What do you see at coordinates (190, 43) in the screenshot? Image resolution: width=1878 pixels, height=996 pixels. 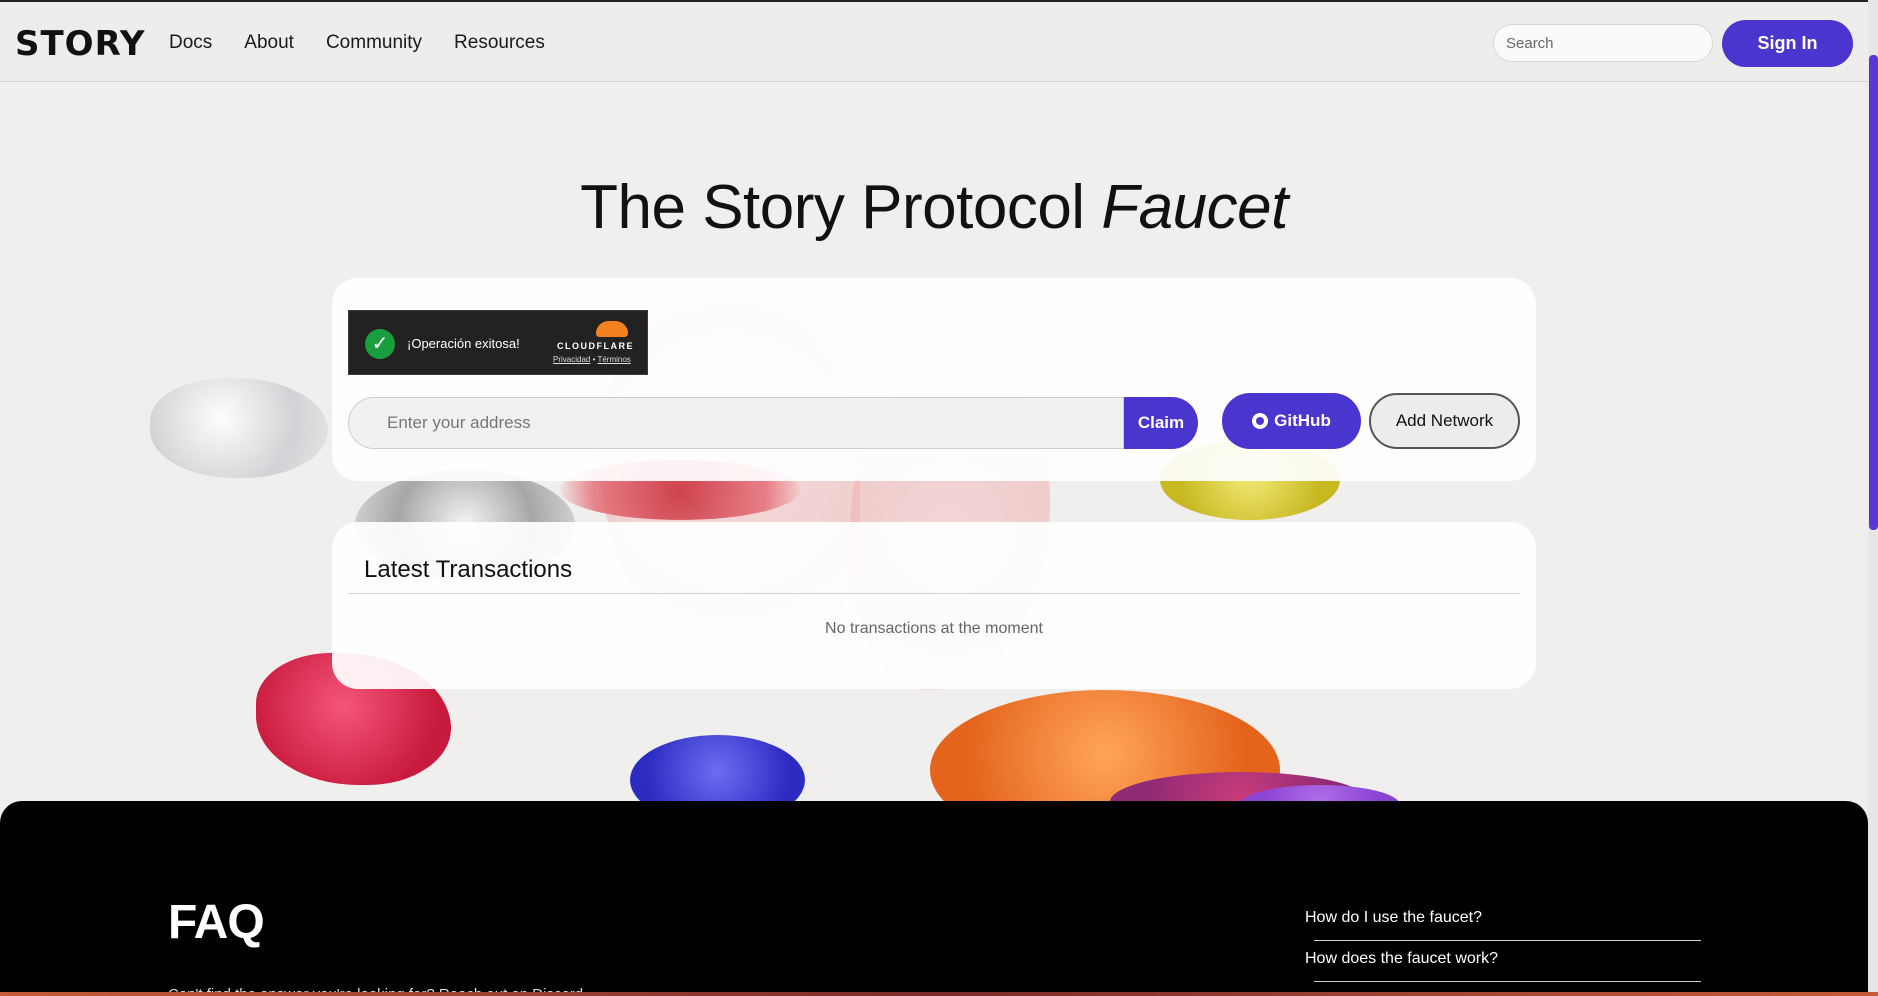 I see `nav-docs: Docs` at bounding box center [190, 43].